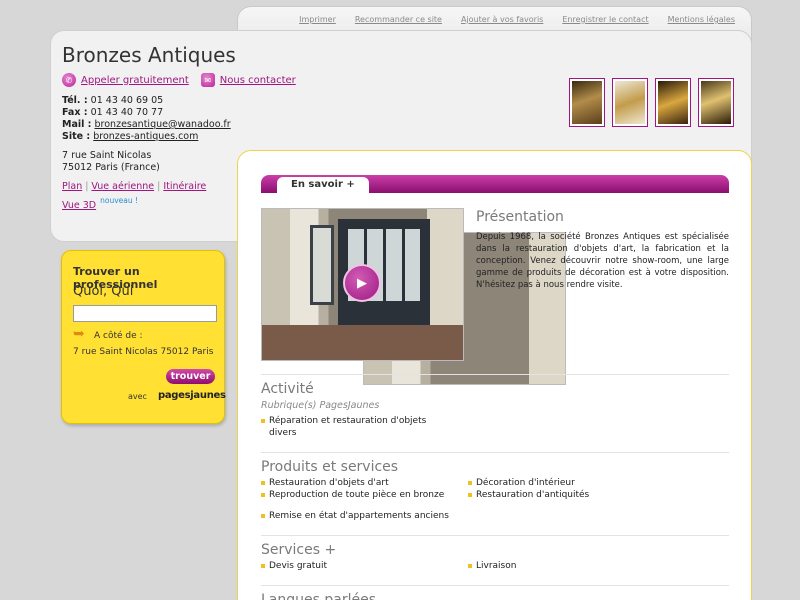 This screenshot has height=600, width=800. What do you see at coordinates (145, 313) in the screenshot?
I see `what-input` at bounding box center [145, 313].